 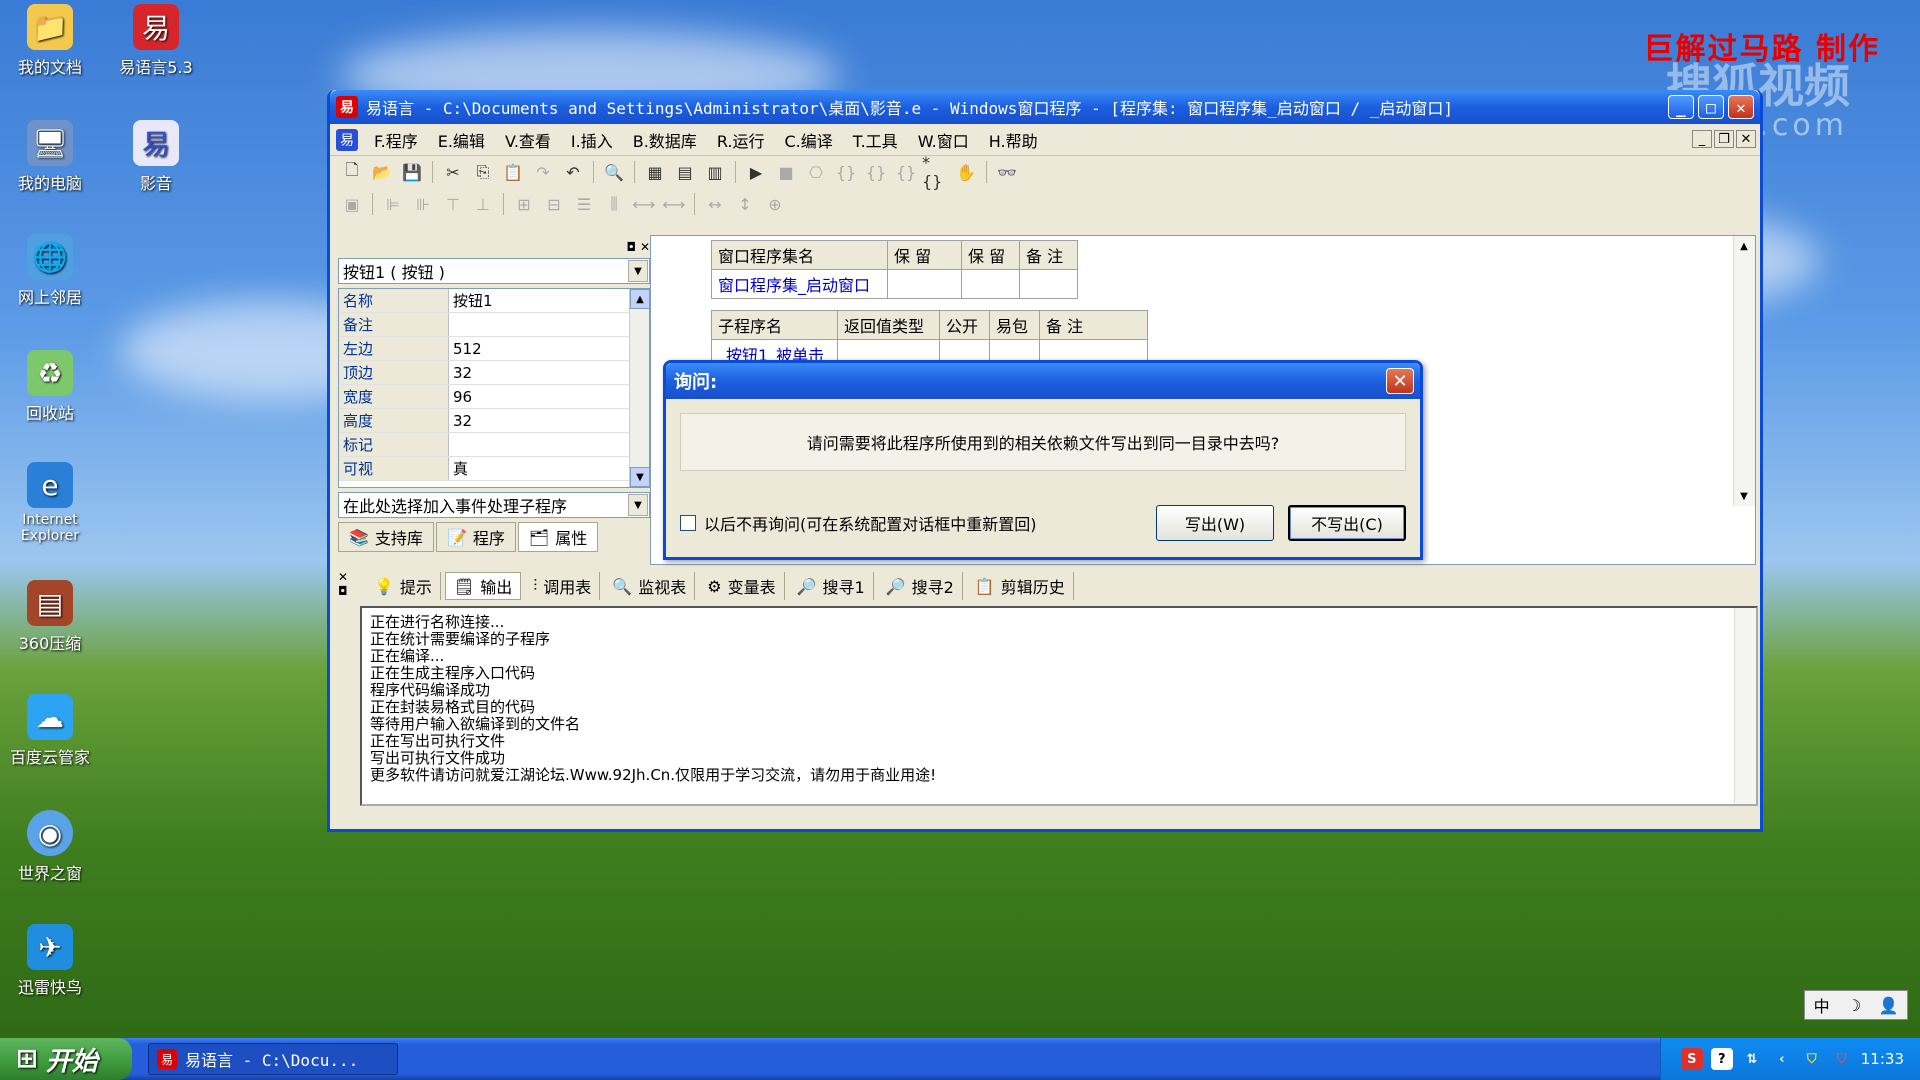 I want to click on property-row: 高度 32, so click(x=494, y=421).